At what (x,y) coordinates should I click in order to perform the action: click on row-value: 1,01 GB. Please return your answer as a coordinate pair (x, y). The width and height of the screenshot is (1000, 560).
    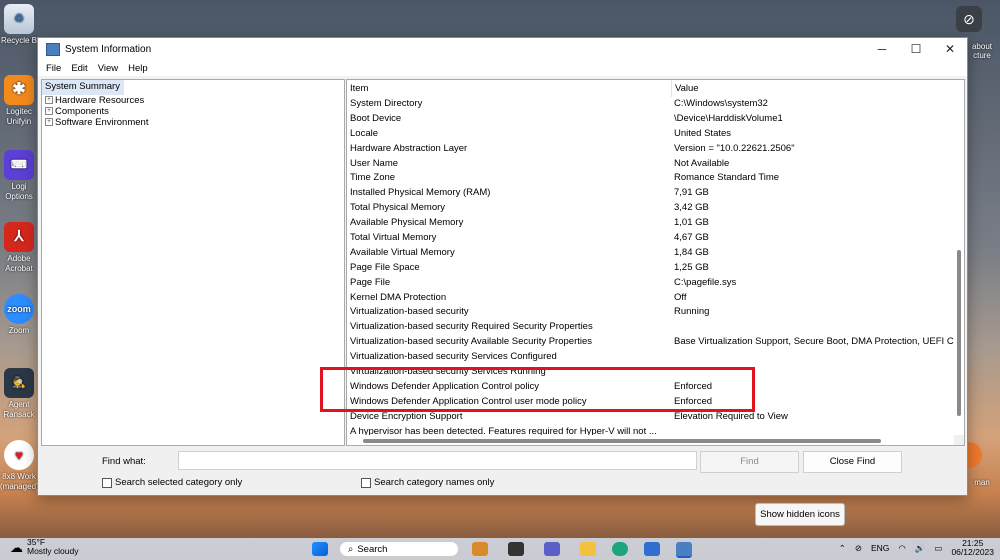
    Looking at the image, I should click on (691, 223).